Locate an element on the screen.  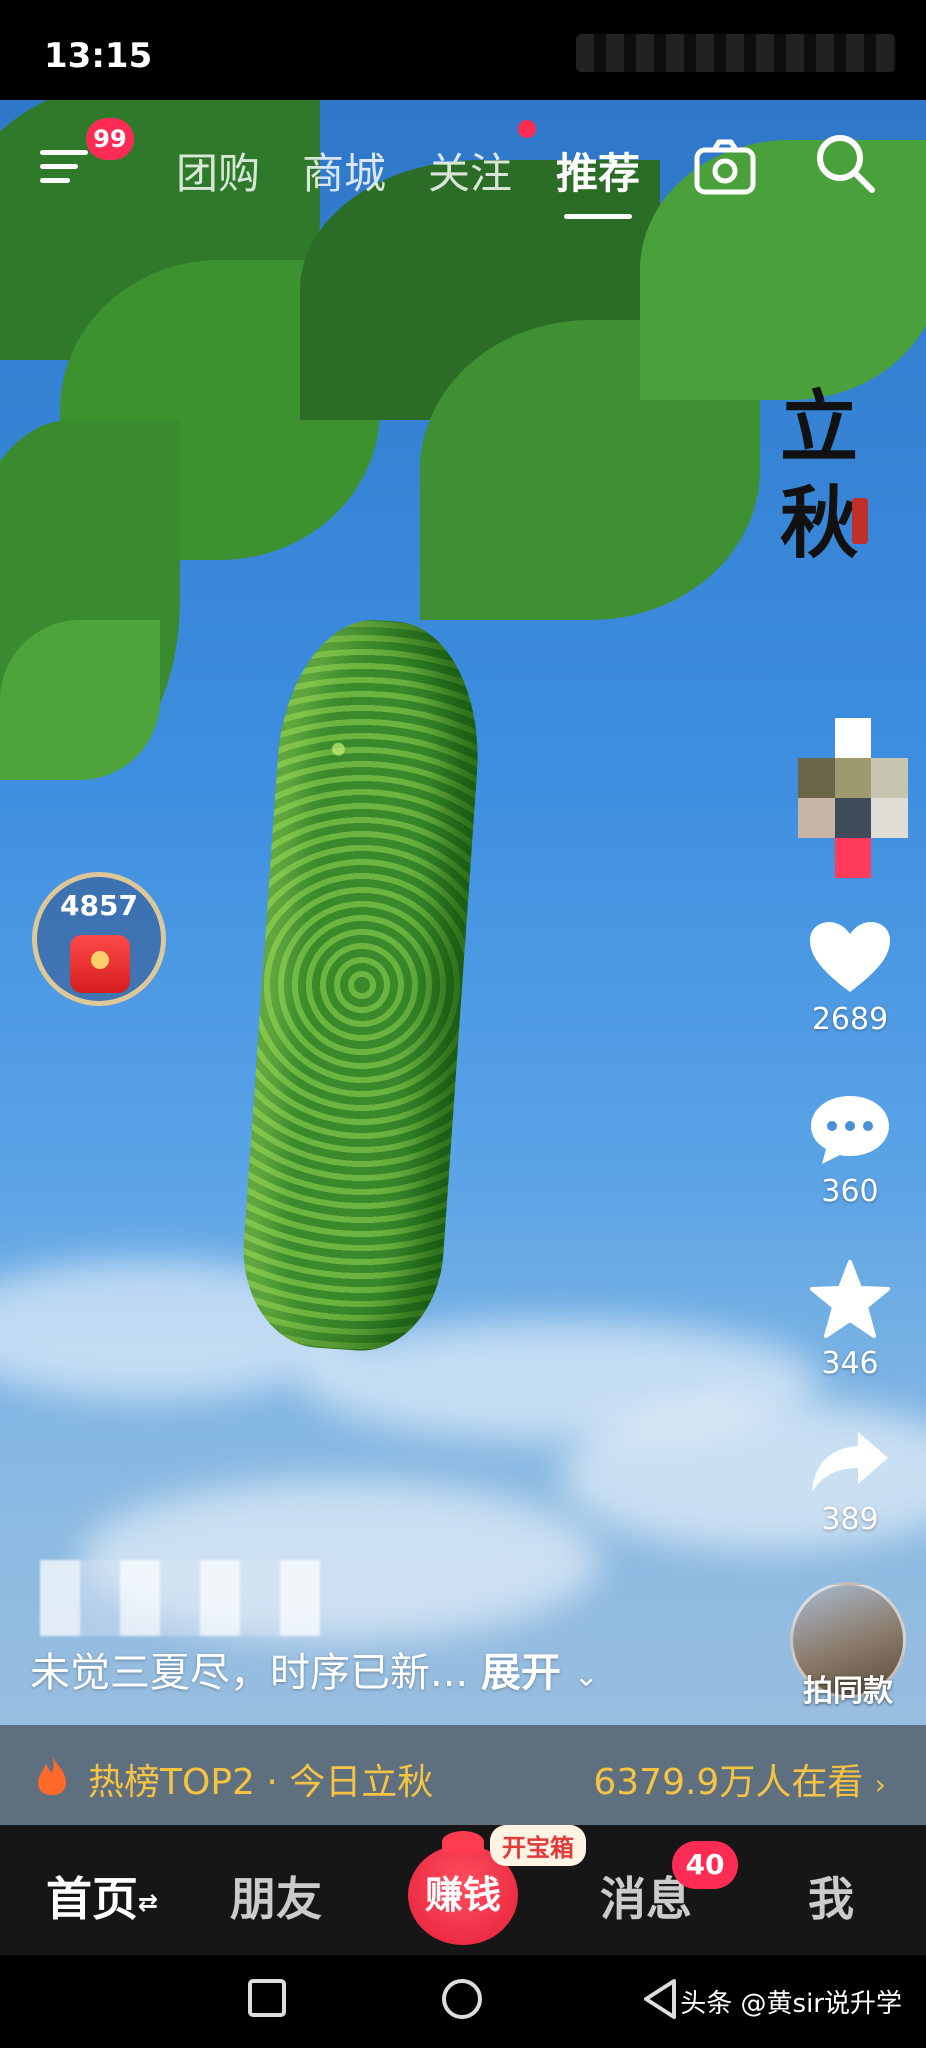
seal-stamp is located at coordinates (860, 521).